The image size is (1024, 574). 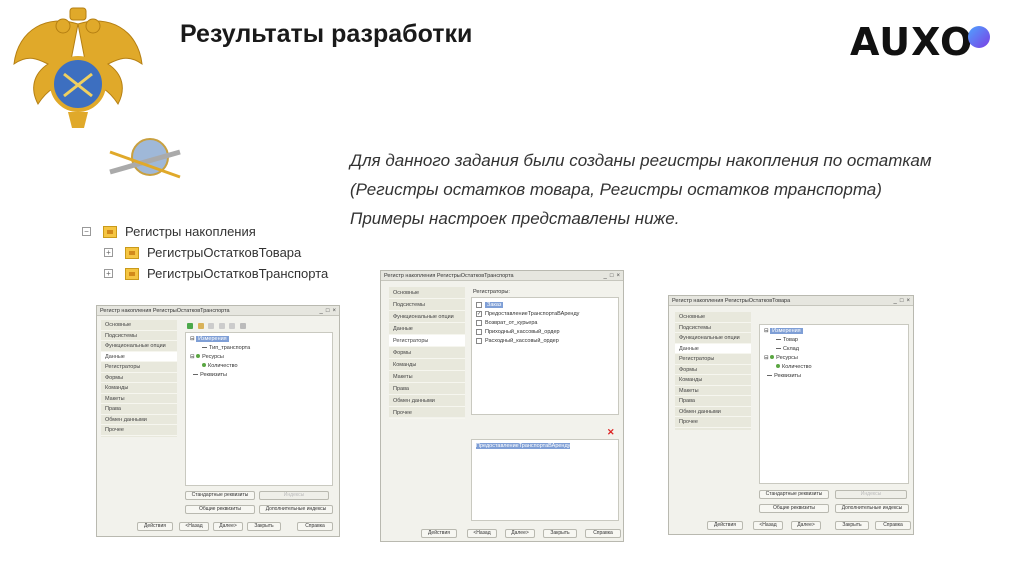 I want to click on clear-icon: ✕, so click(x=611, y=432).